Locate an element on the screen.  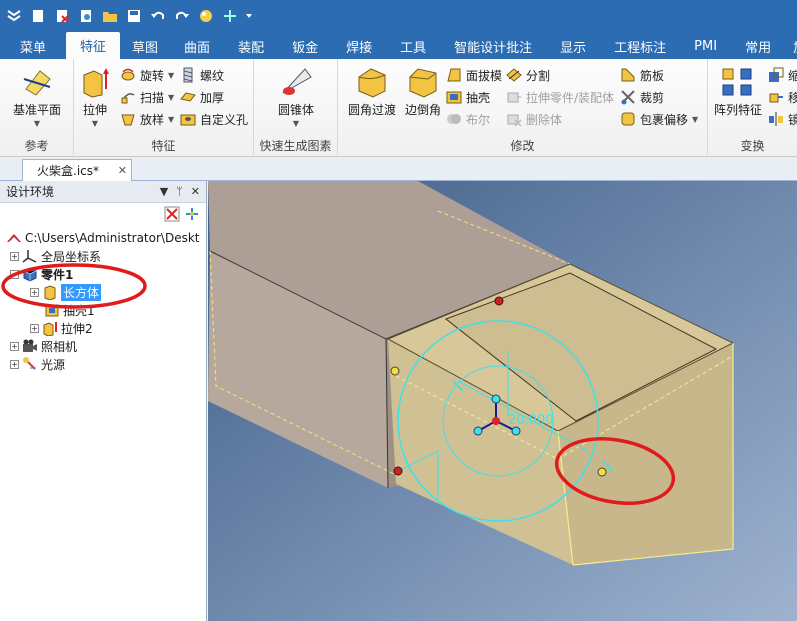
mirror-icon is located at coordinates (776, 119).